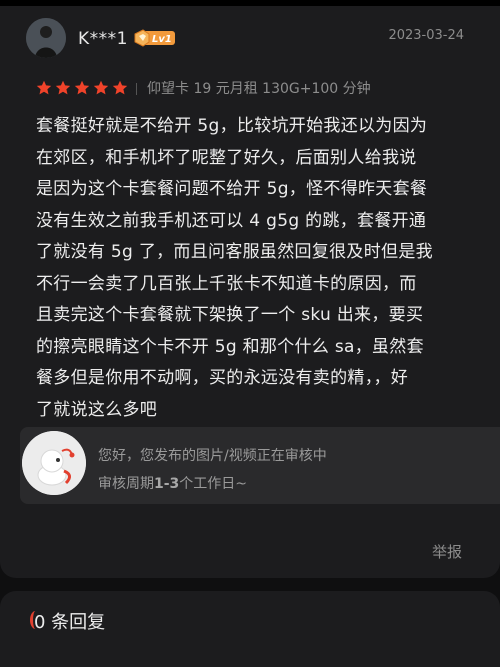  I want to click on report-button: 举报, so click(447, 551).